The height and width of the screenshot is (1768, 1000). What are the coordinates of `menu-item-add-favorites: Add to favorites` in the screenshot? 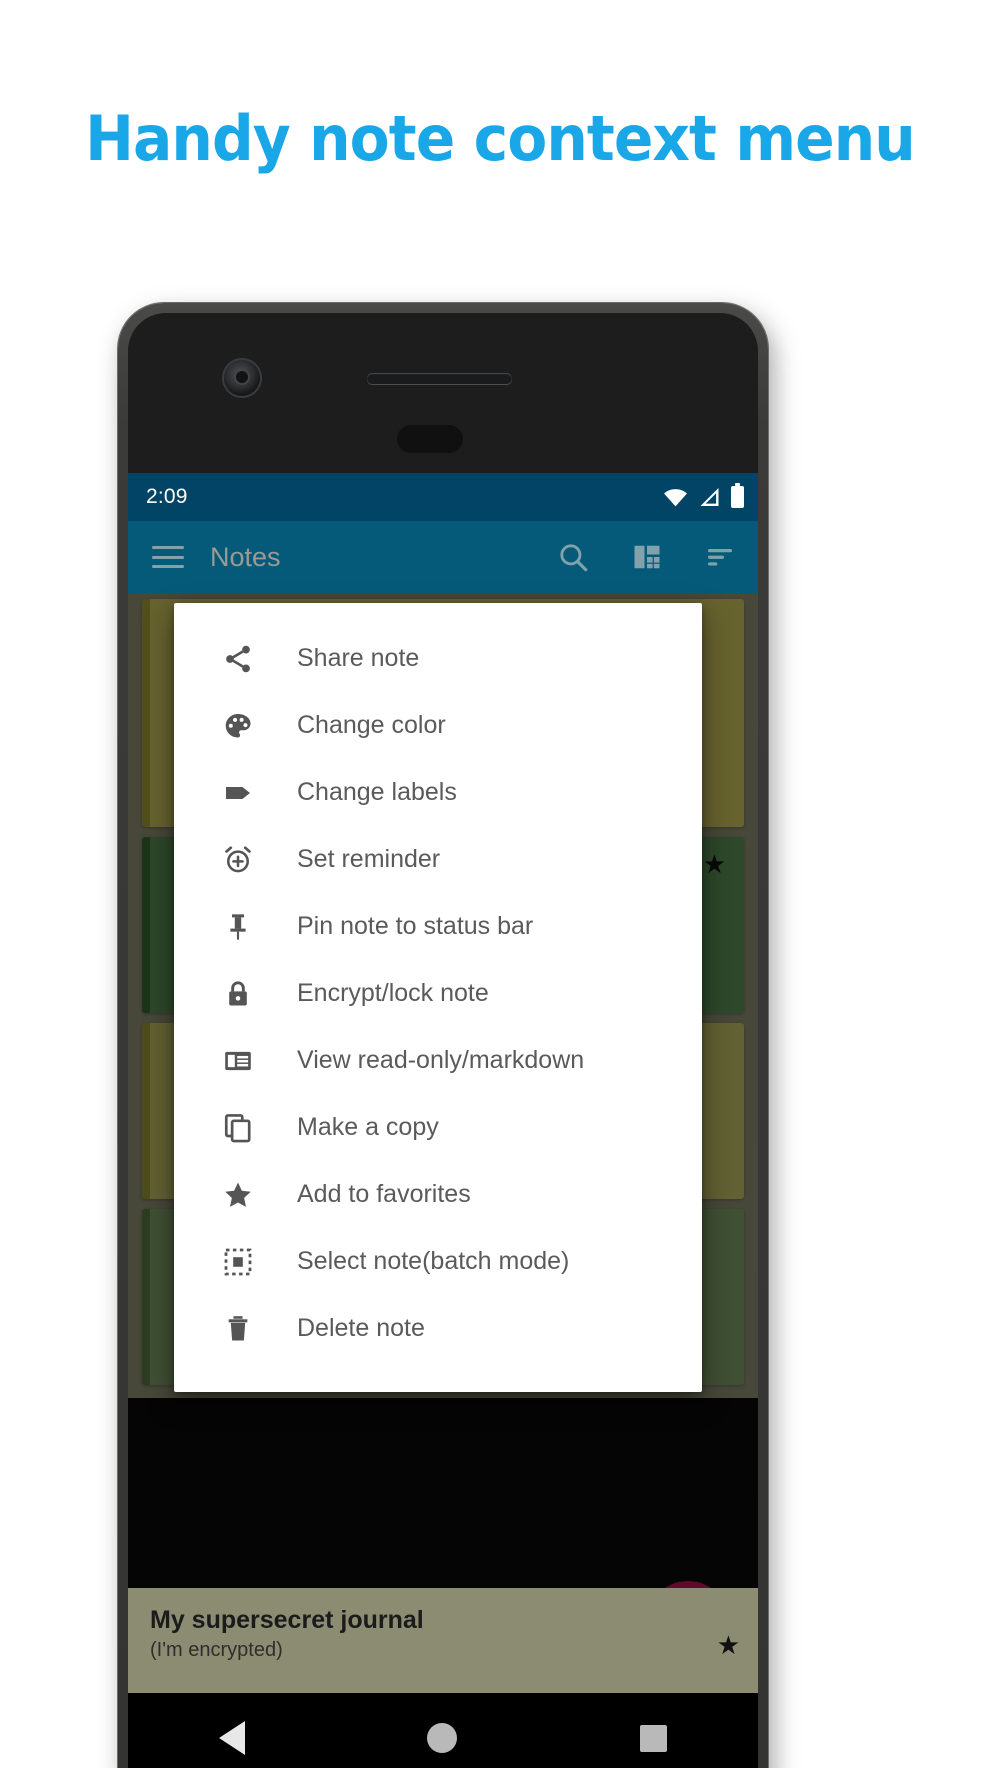 It's located at (438, 1194).